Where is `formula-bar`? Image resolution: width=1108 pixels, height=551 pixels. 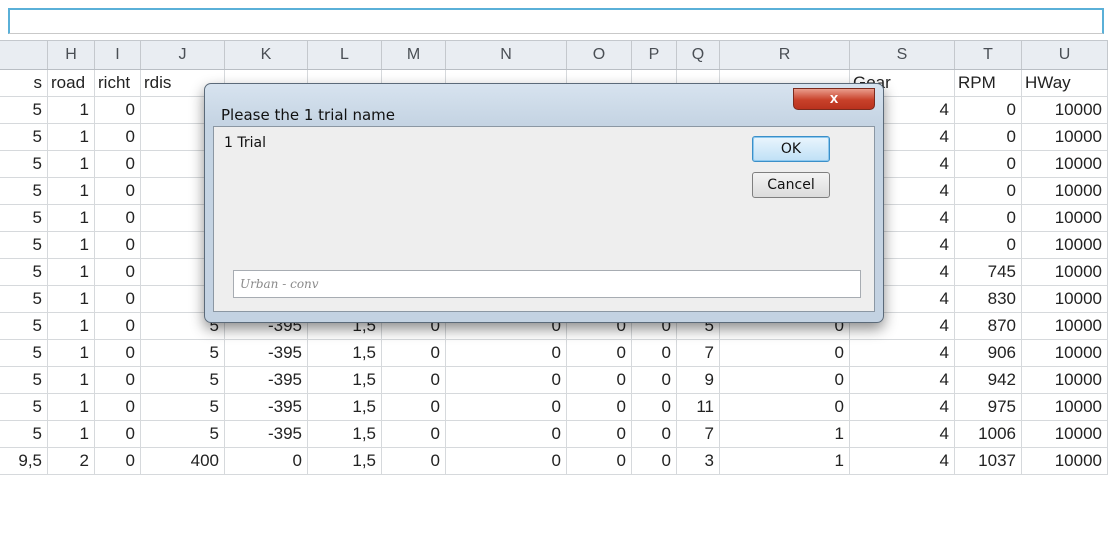 formula-bar is located at coordinates (556, 21).